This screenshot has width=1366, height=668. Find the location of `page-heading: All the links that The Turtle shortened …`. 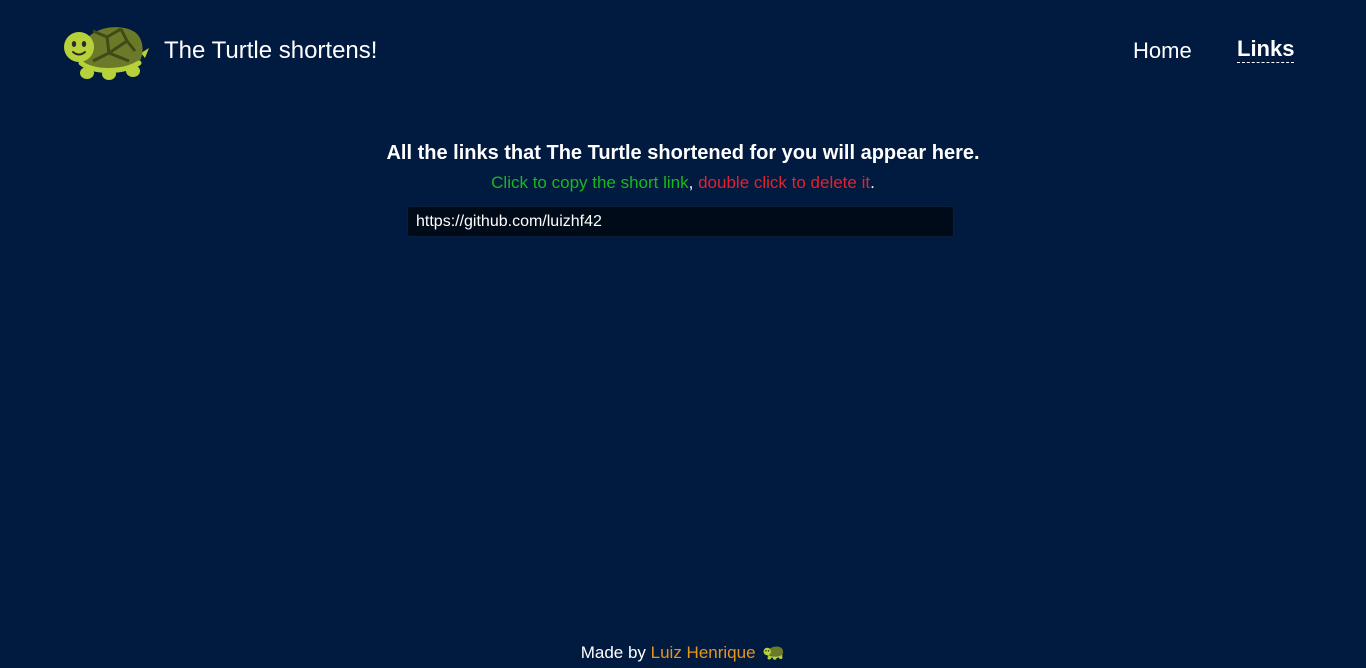

page-heading: All the links that The Turtle shortened … is located at coordinates (683, 153).